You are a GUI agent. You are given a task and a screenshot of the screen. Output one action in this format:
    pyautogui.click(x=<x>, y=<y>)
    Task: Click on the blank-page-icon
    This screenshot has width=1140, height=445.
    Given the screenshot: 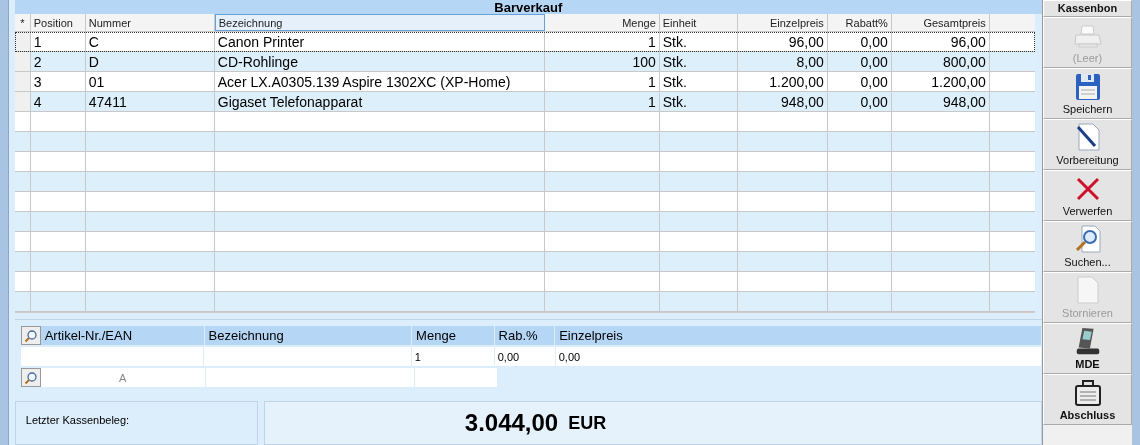 What is the action you would take?
    pyautogui.click(x=1087, y=290)
    